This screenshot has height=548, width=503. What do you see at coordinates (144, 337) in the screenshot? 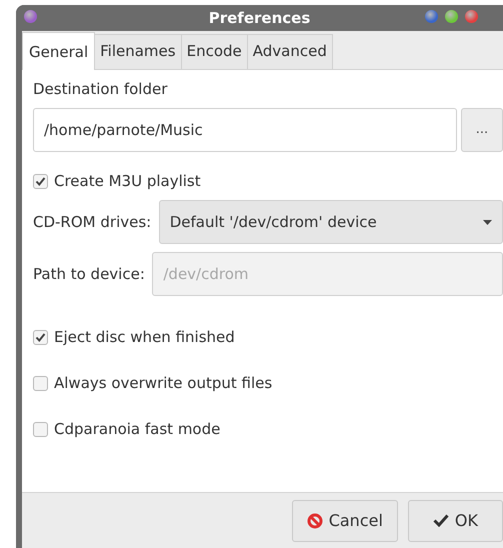
I see `checkbox-label: Eject disc when finished` at bounding box center [144, 337].